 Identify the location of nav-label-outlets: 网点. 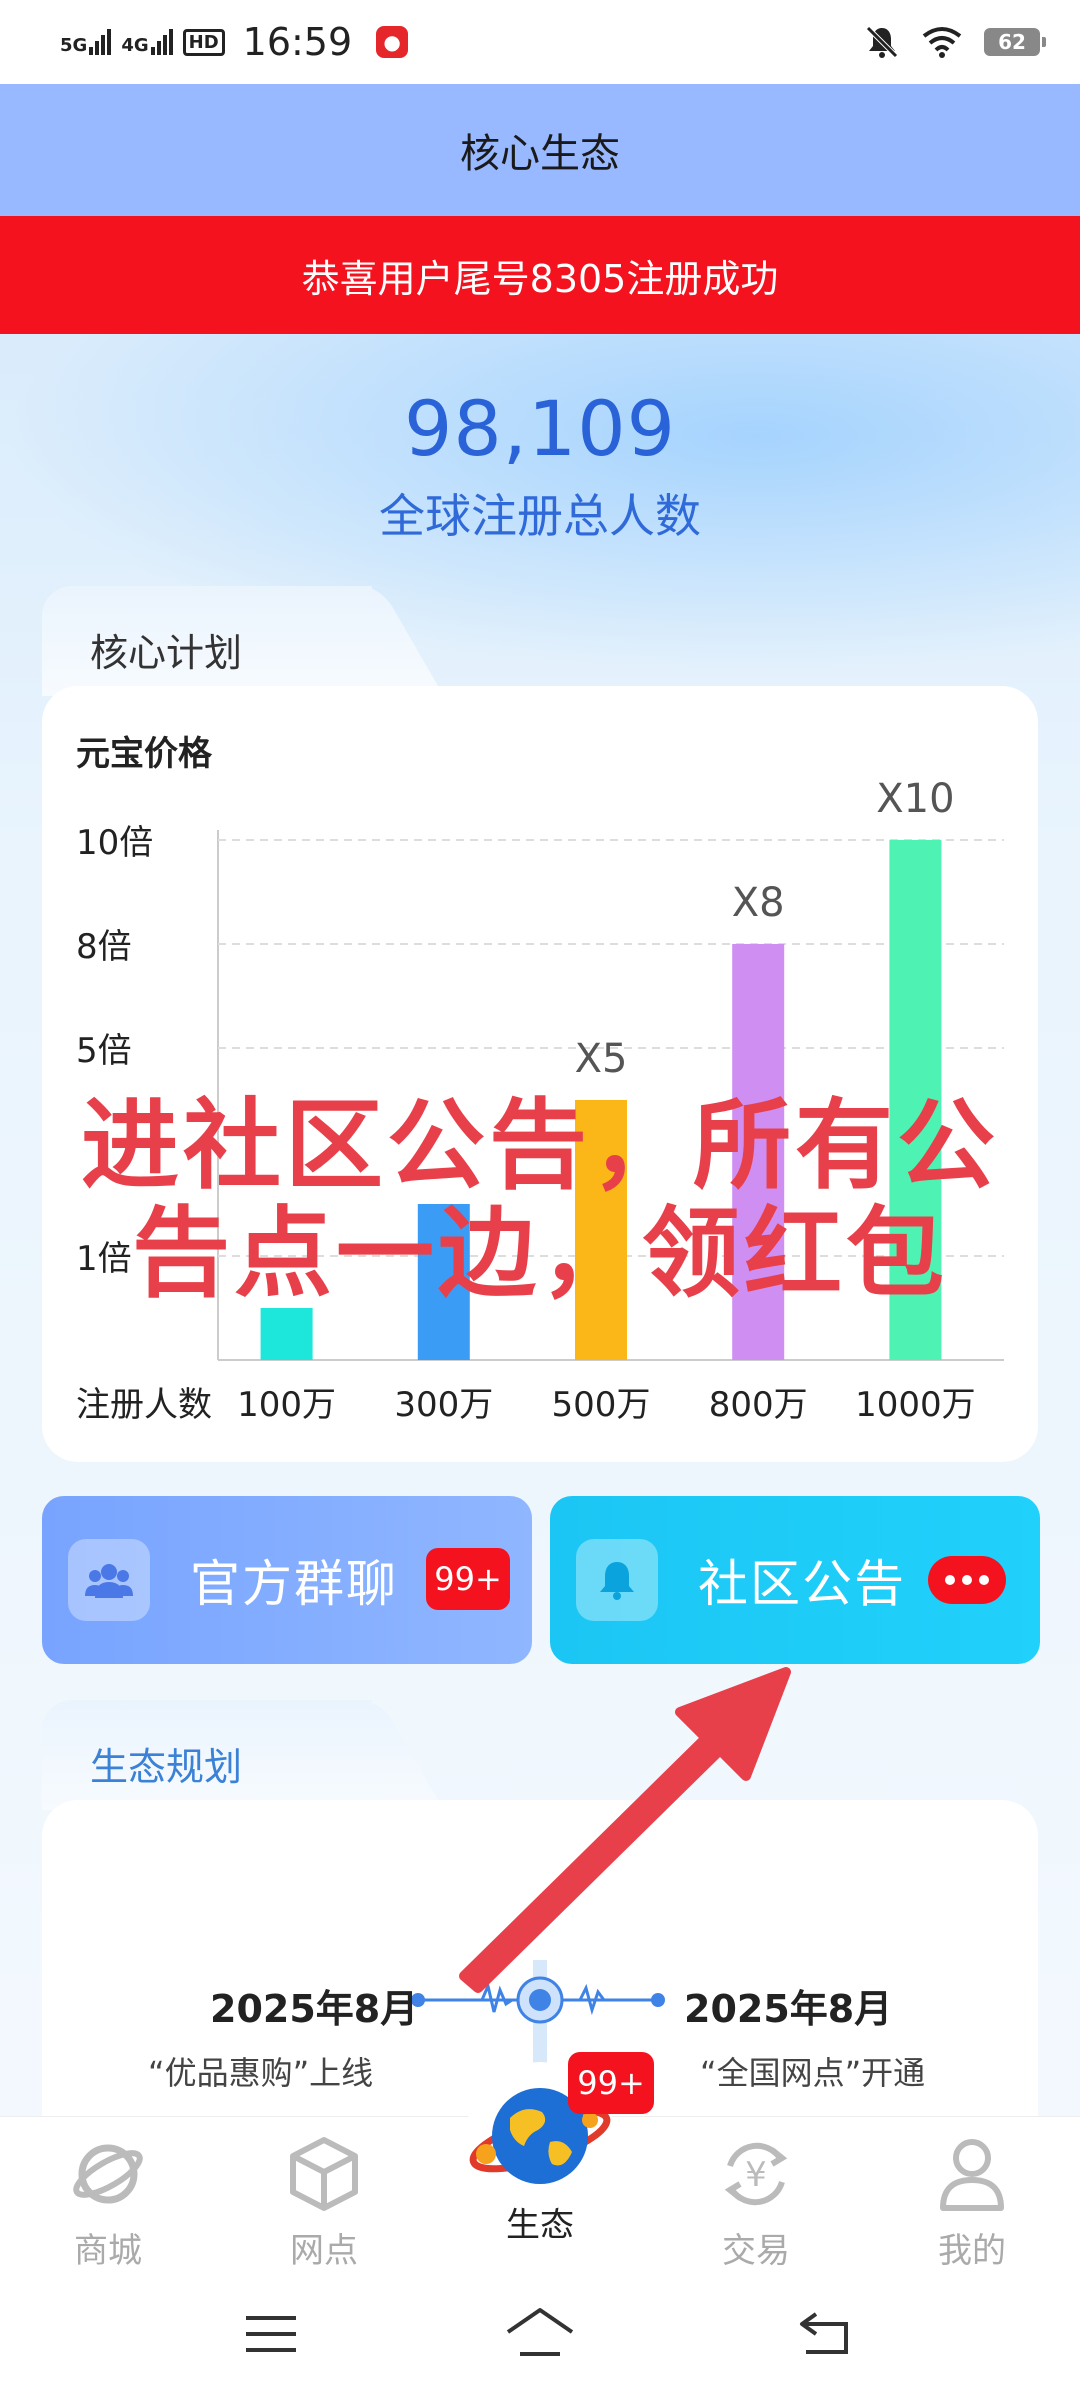
(324, 2251).